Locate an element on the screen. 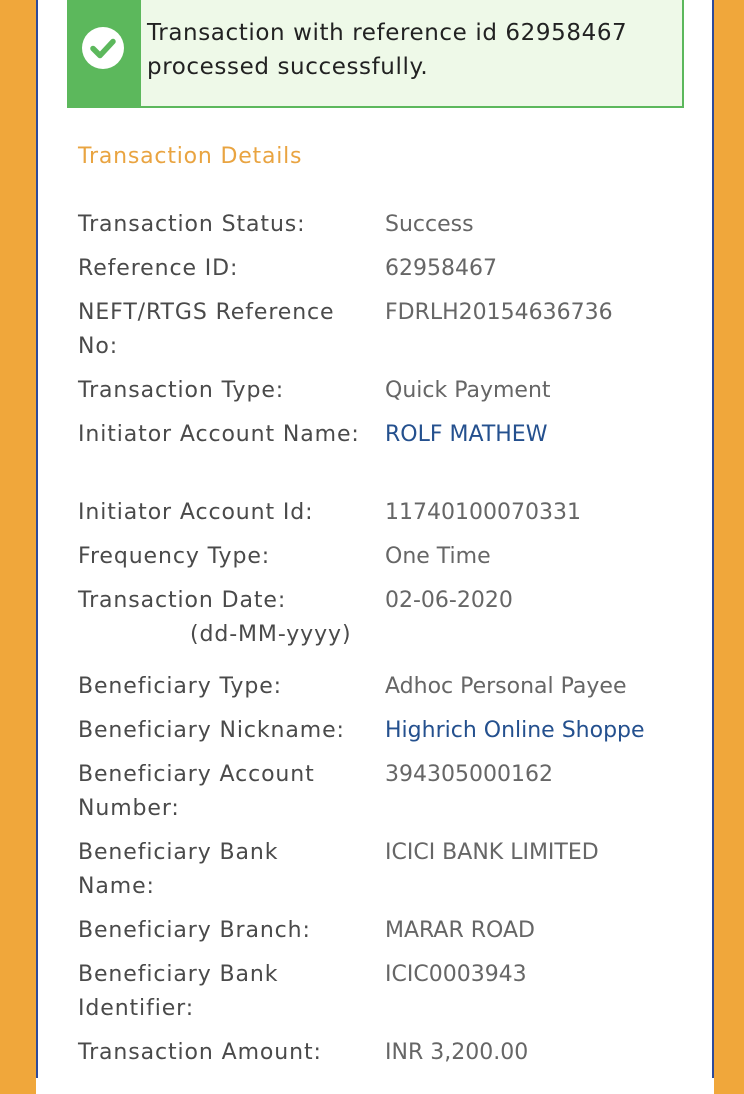  detail-value: Adhoc Personal Payee is located at coordinates (506, 686).